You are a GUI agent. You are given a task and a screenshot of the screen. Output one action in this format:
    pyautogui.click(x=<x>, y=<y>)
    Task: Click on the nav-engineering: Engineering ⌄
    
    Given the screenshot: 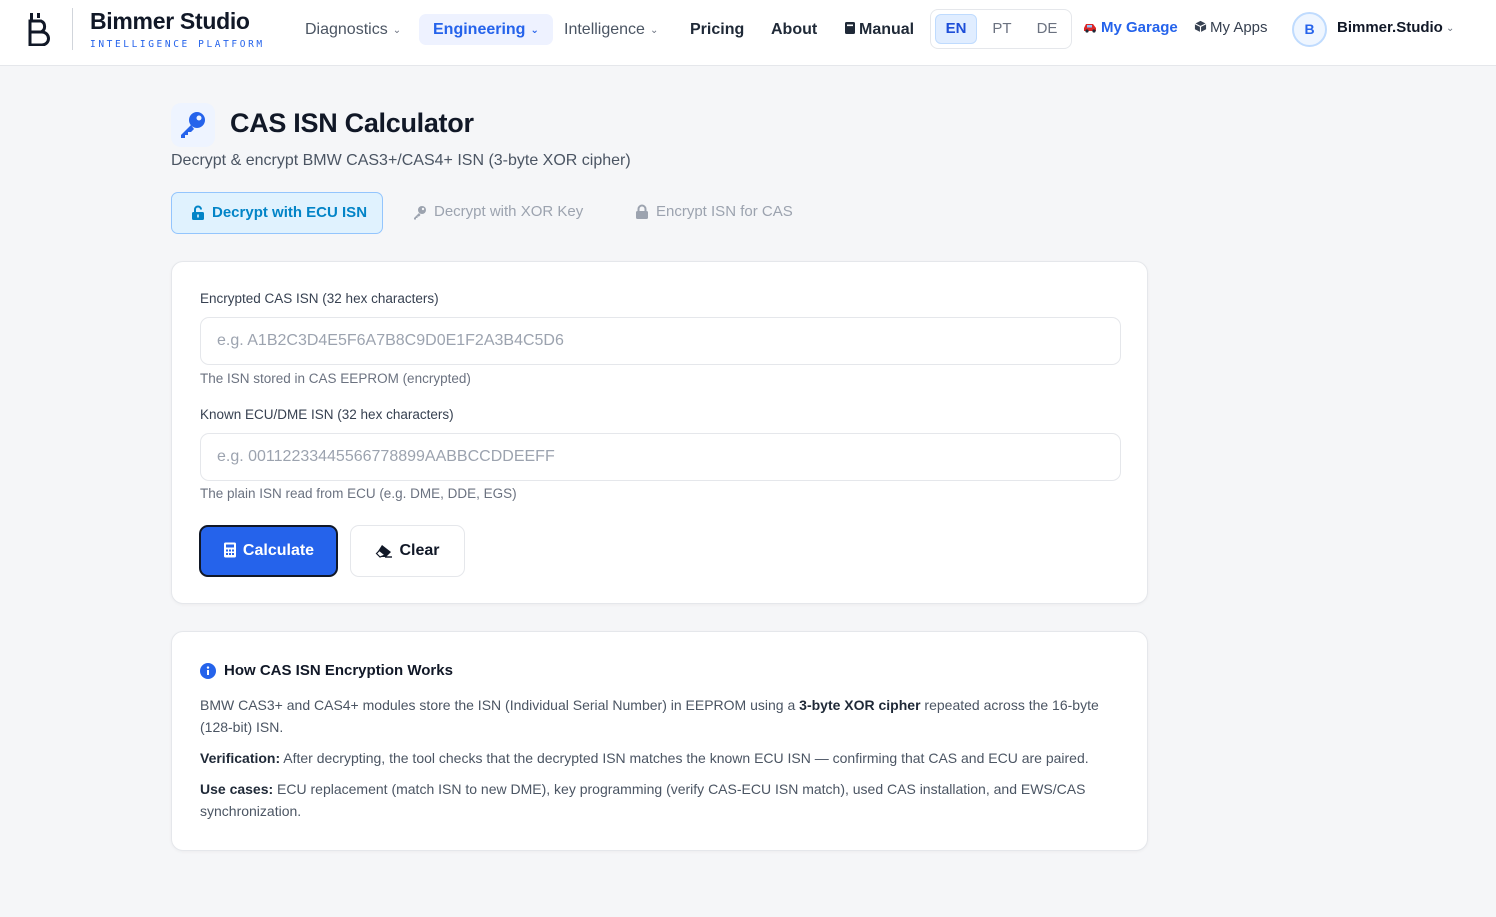 What is the action you would take?
    pyautogui.click(x=486, y=29)
    